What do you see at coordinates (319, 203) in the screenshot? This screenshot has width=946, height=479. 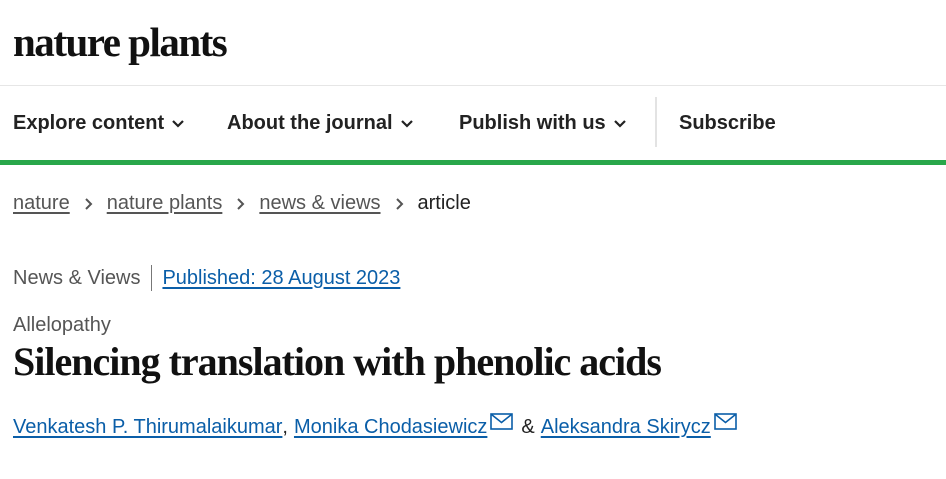 I see `breadcrumb-news-views: news & views` at bounding box center [319, 203].